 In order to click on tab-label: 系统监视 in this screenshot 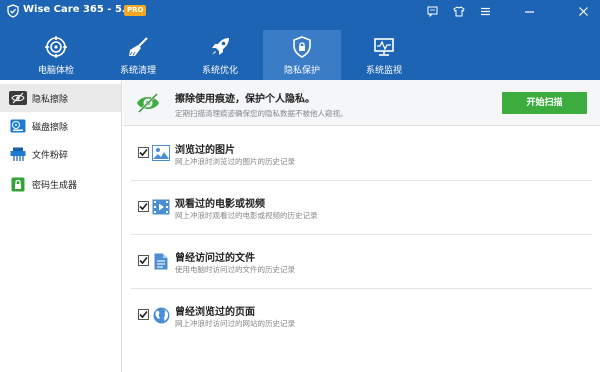, I will do `click(383, 71)`.